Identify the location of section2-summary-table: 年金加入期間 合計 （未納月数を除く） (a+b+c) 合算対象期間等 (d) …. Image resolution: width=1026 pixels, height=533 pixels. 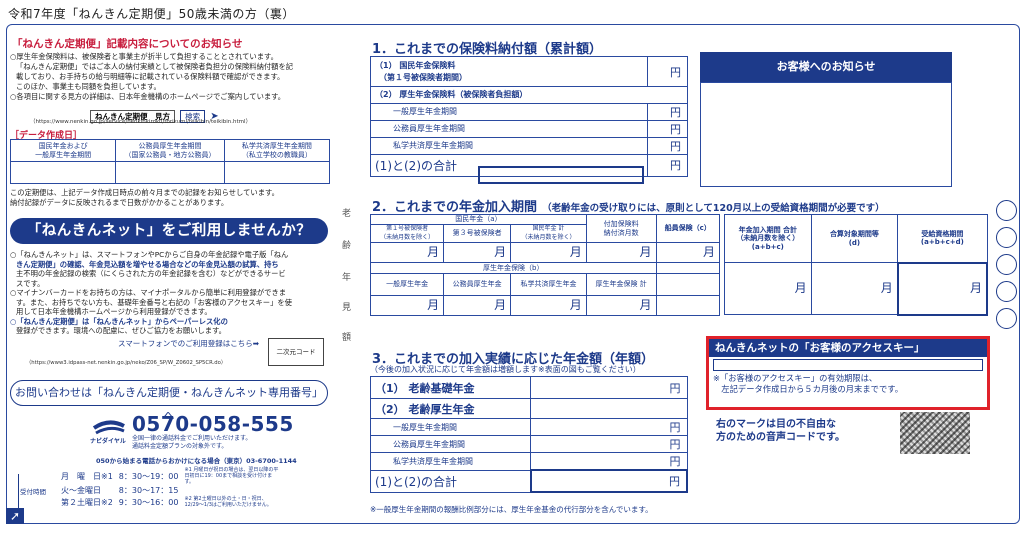
(856, 265).